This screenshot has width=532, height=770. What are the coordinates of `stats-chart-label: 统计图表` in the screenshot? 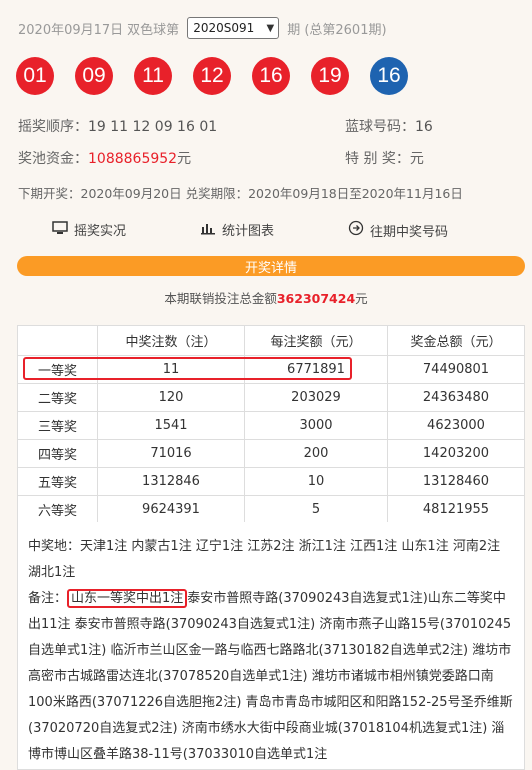 It's located at (248, 231).